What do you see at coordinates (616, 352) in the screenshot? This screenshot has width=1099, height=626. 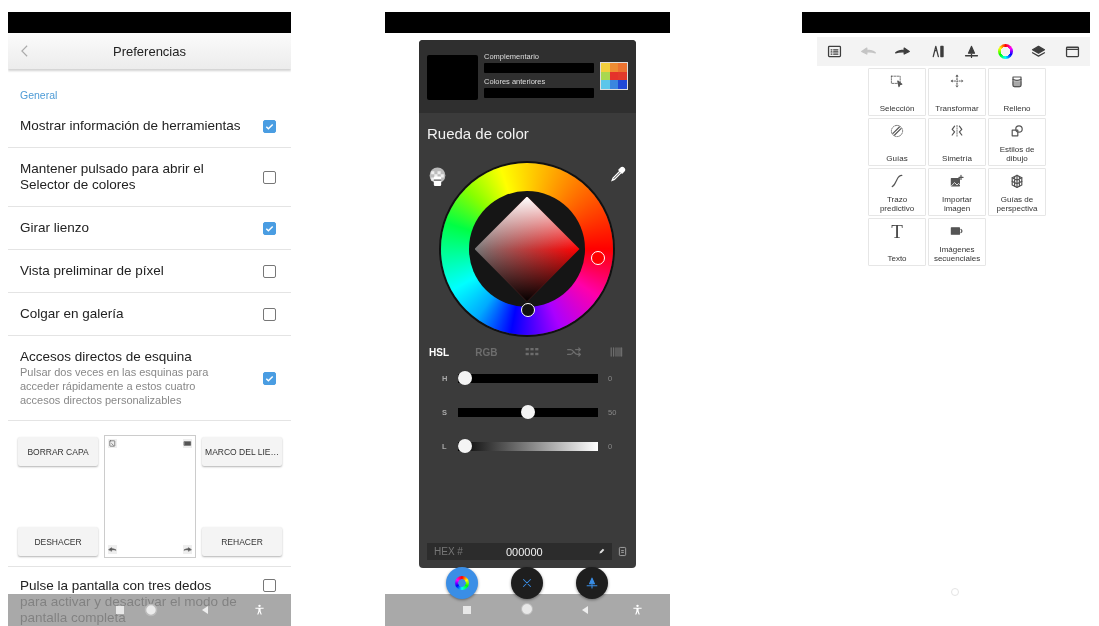 I see `bars-icon` at bounding box center [616, 352].